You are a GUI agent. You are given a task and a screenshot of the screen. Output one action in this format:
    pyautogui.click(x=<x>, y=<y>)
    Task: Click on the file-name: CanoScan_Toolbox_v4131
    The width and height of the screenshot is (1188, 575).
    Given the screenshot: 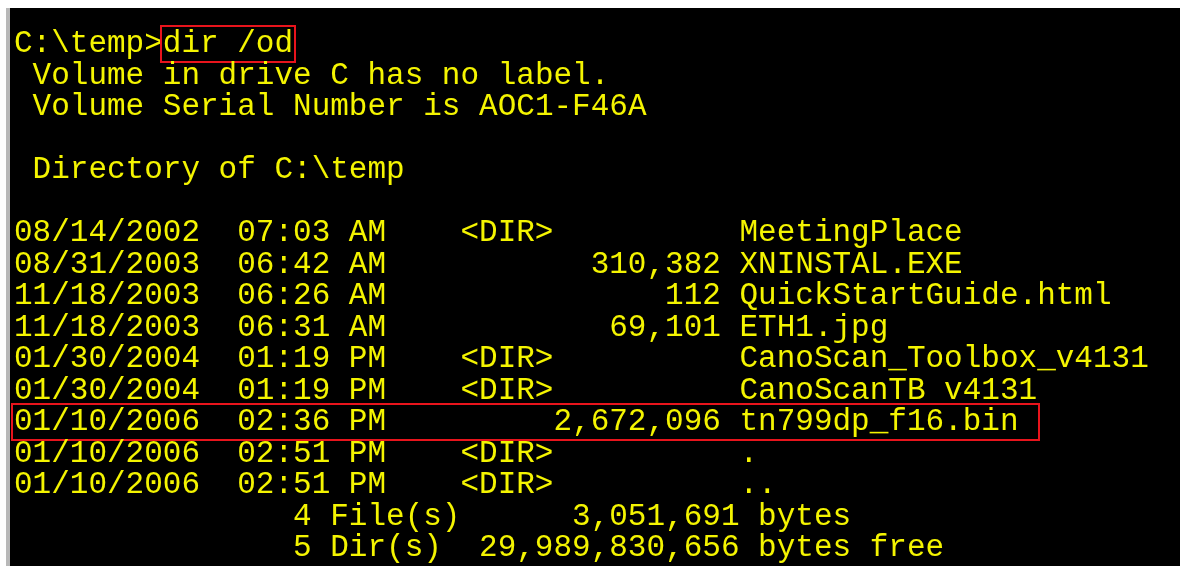 What is the action you would take?
    pyautogui.click(x=944, y=359)
    